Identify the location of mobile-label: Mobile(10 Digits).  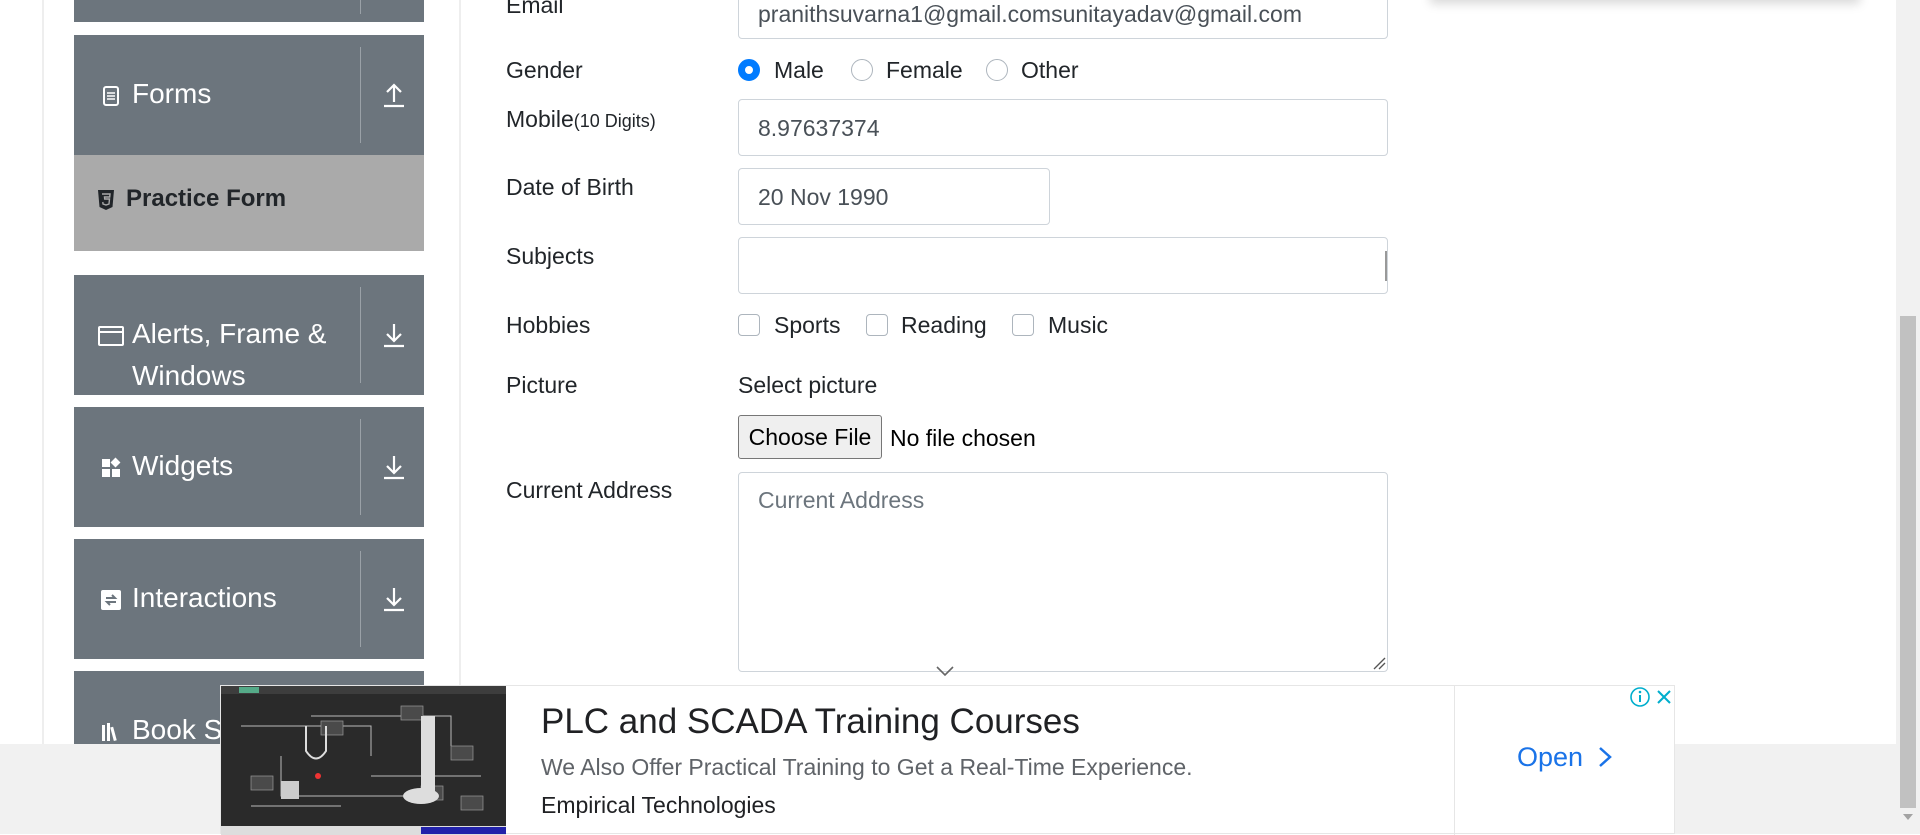
(581, 120).